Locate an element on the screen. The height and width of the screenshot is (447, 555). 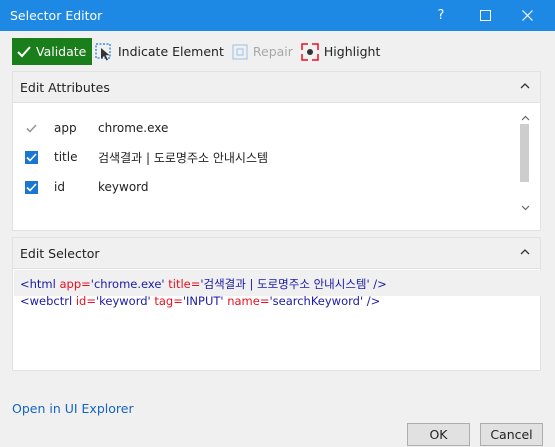
attribute-row-name: name searchKeyword is located at coordinates (107, 208).